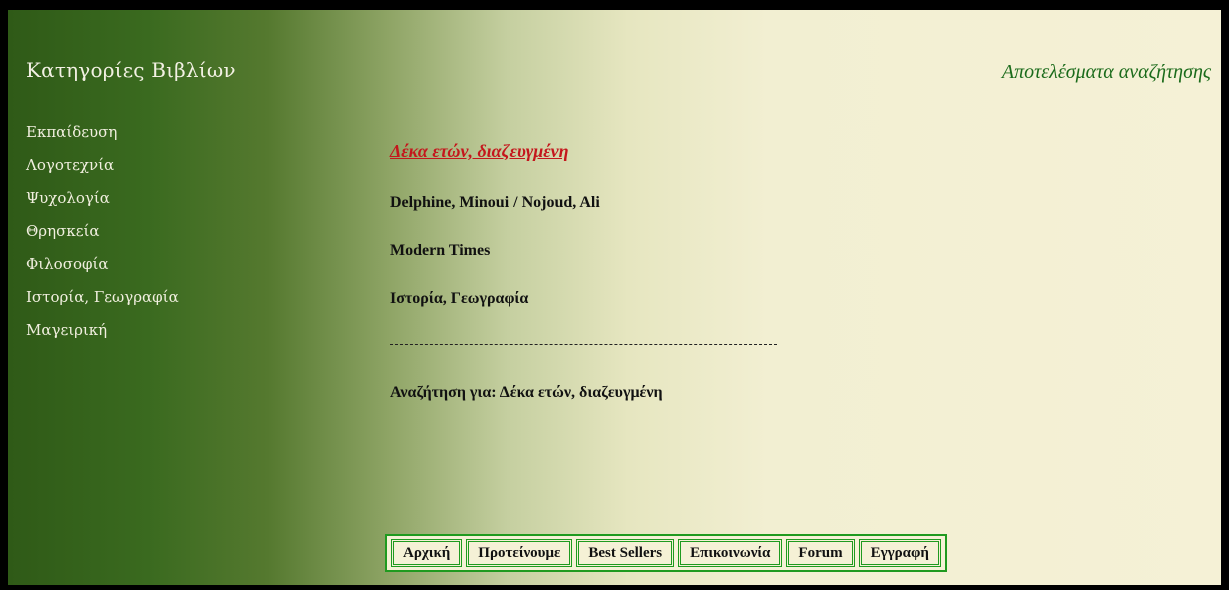 The image size is (1229, 590). I want to click on category-link-philosophy: Φιλοσοφία, so click(102, 264).